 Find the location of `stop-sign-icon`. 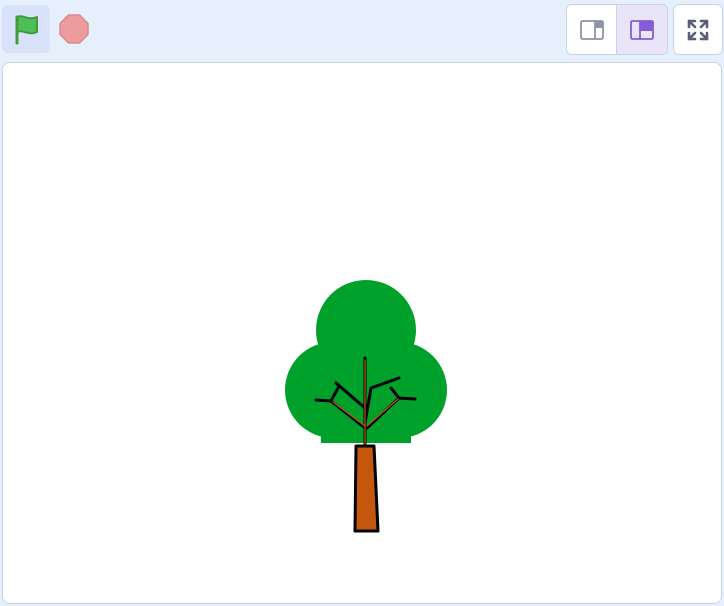

stop-sign-icon is located at coordinates (74, 29).